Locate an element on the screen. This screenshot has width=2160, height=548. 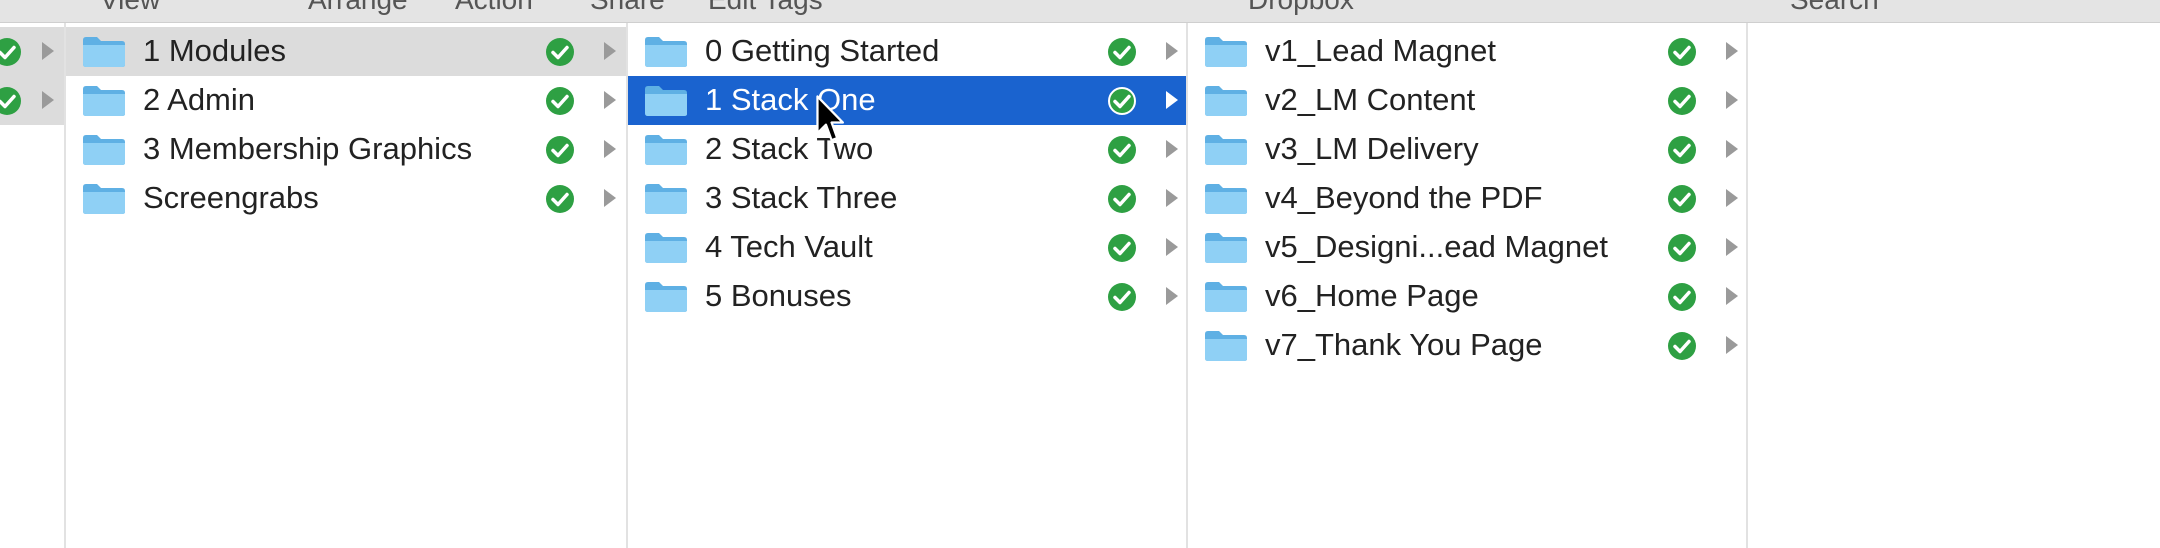
list-item: 5 Bonuses is located at coordinates (907, 296).